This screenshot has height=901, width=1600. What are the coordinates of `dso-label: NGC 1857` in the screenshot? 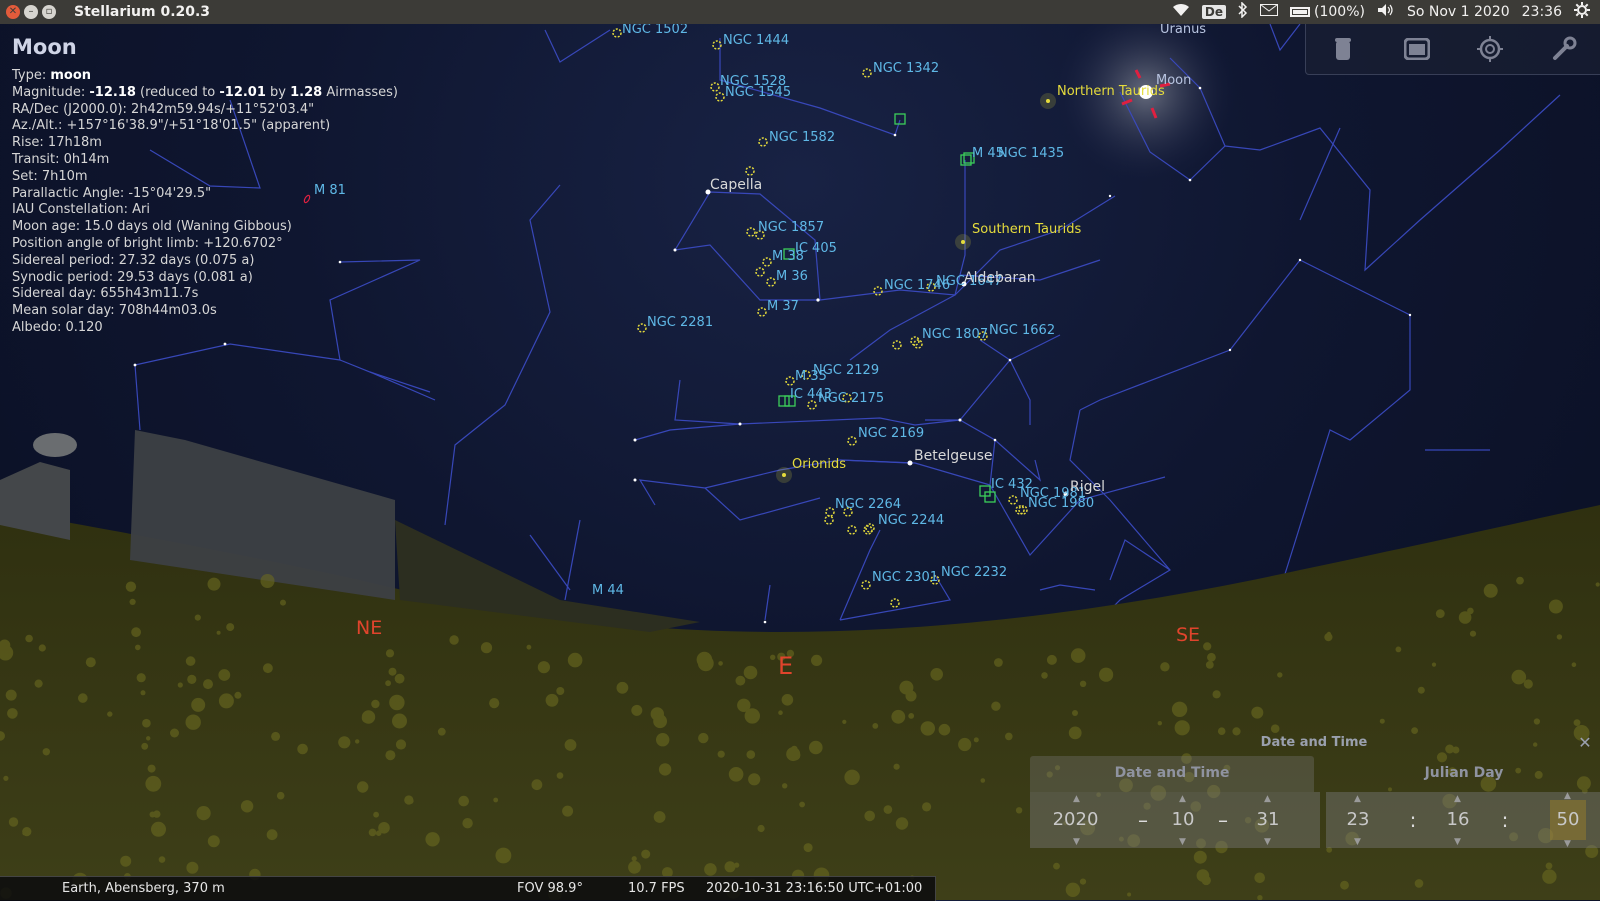 It's located at (791, 227).